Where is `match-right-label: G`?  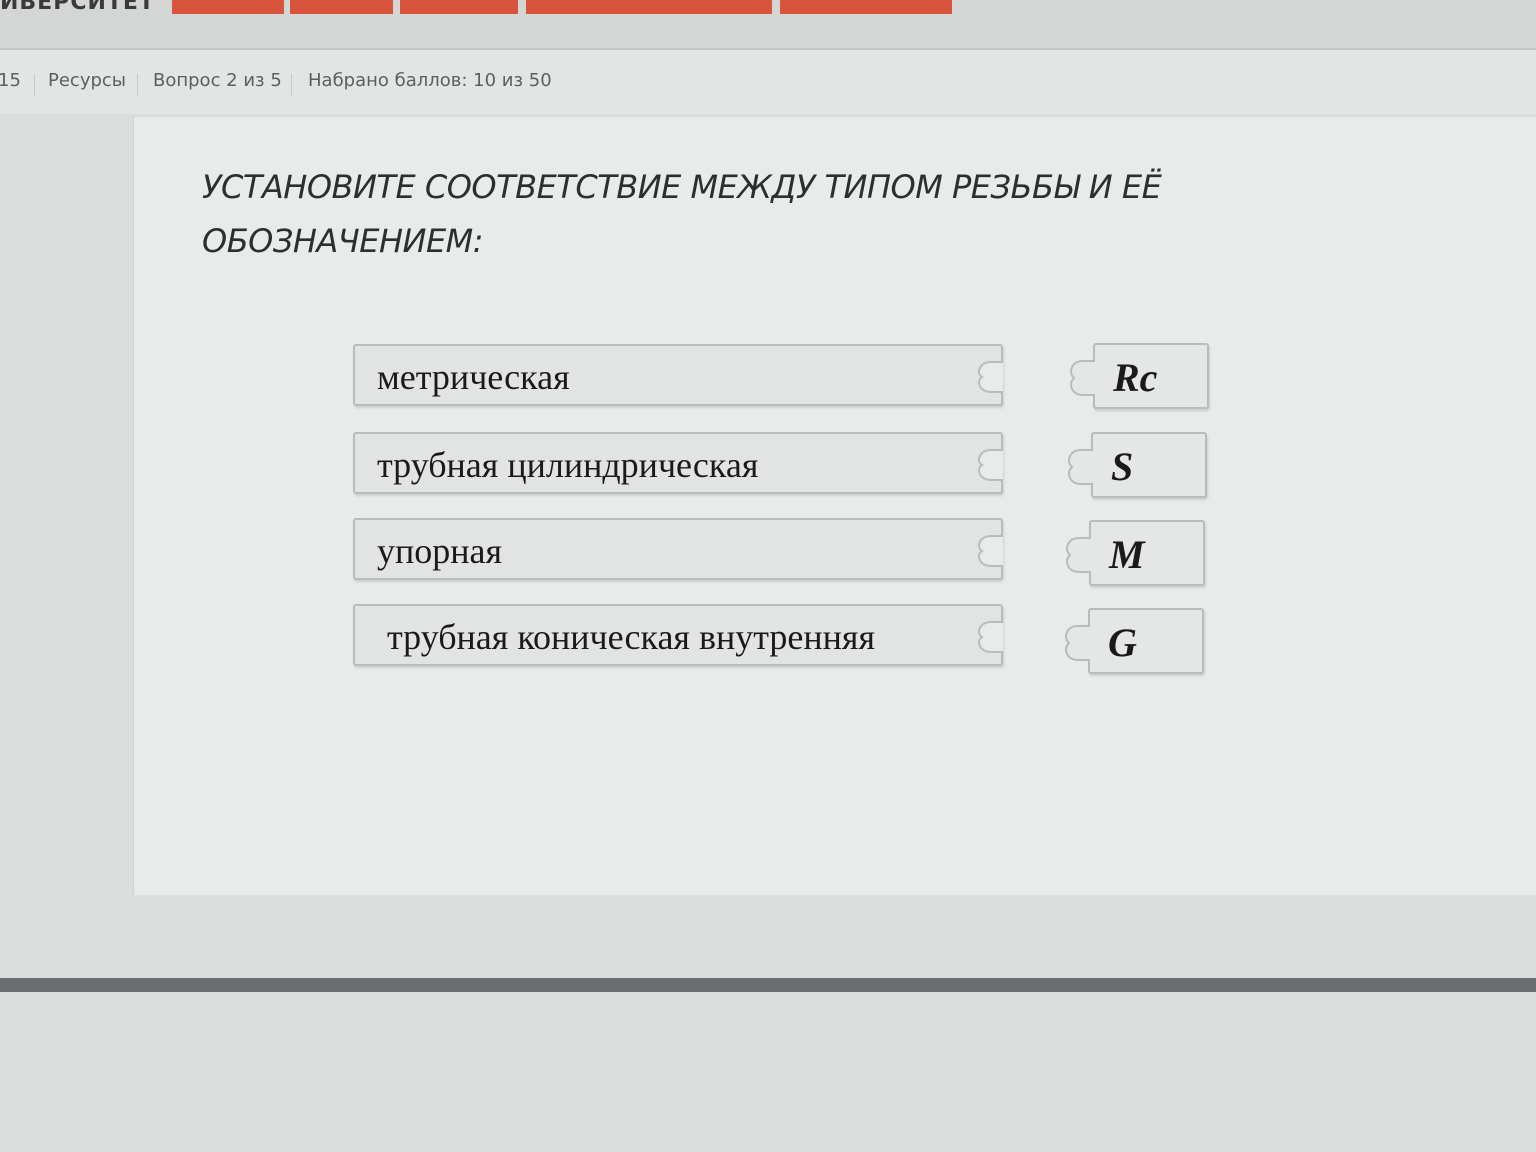
match-right-label: G is located at coordinates (1122, 642).